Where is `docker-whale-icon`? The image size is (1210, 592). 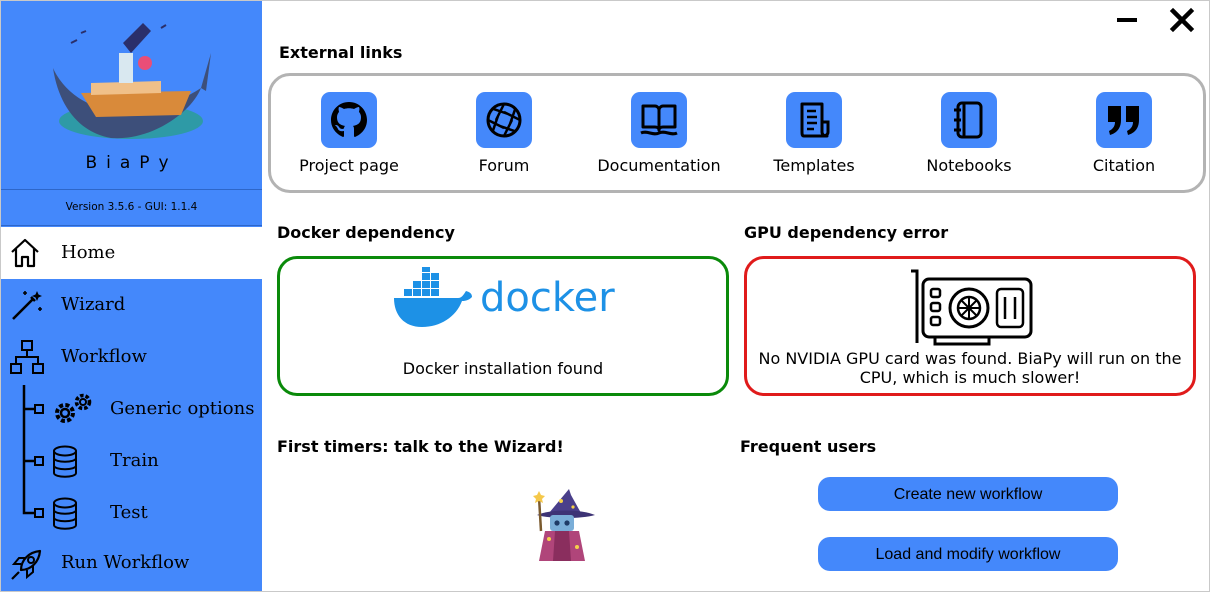 docker-whale-icon is located at coordinates (433, 297).